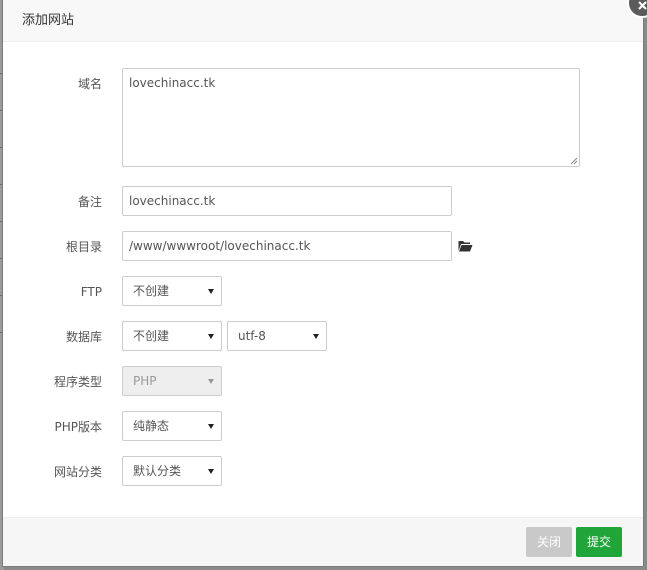 Image resolution: width=647 pixels, height=570 pixels. I want to click on php-version-select: 纯静态, so click(172, 426).